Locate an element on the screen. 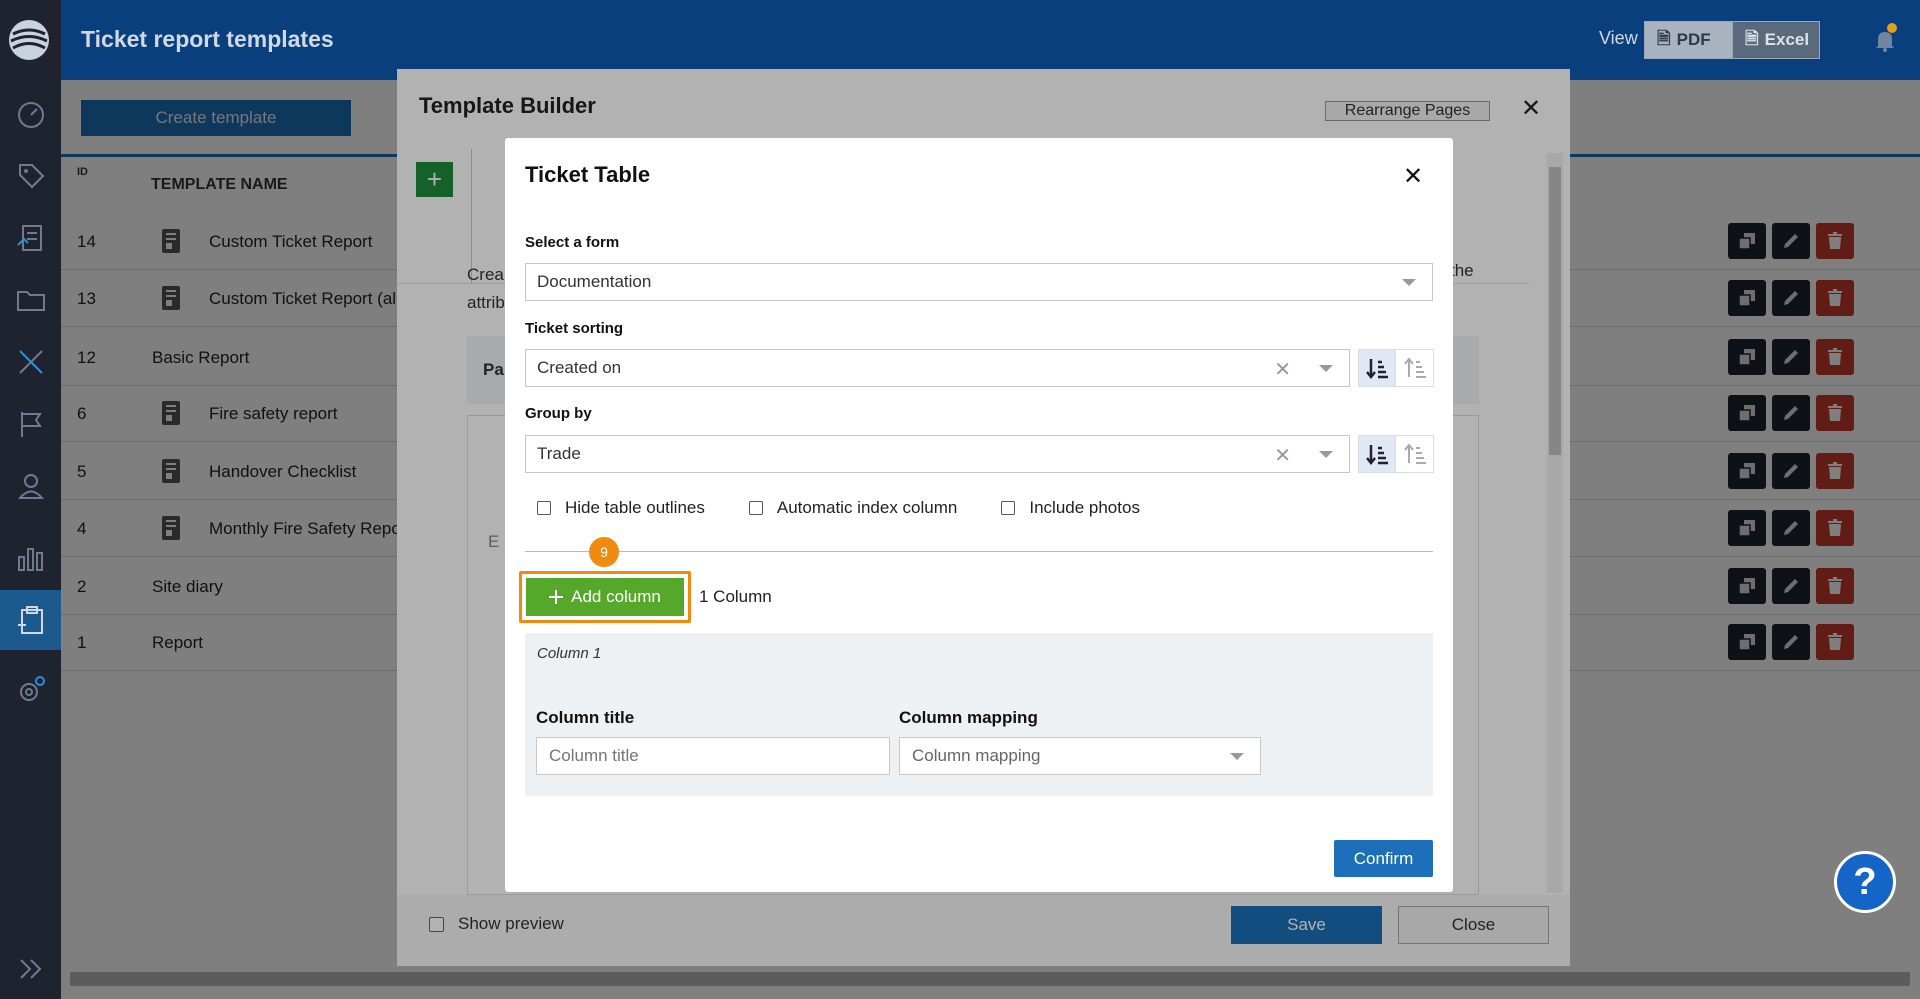 The width and height of the screenshot is (1920, 999). nav-statistics is located at coordinates (30, 558).